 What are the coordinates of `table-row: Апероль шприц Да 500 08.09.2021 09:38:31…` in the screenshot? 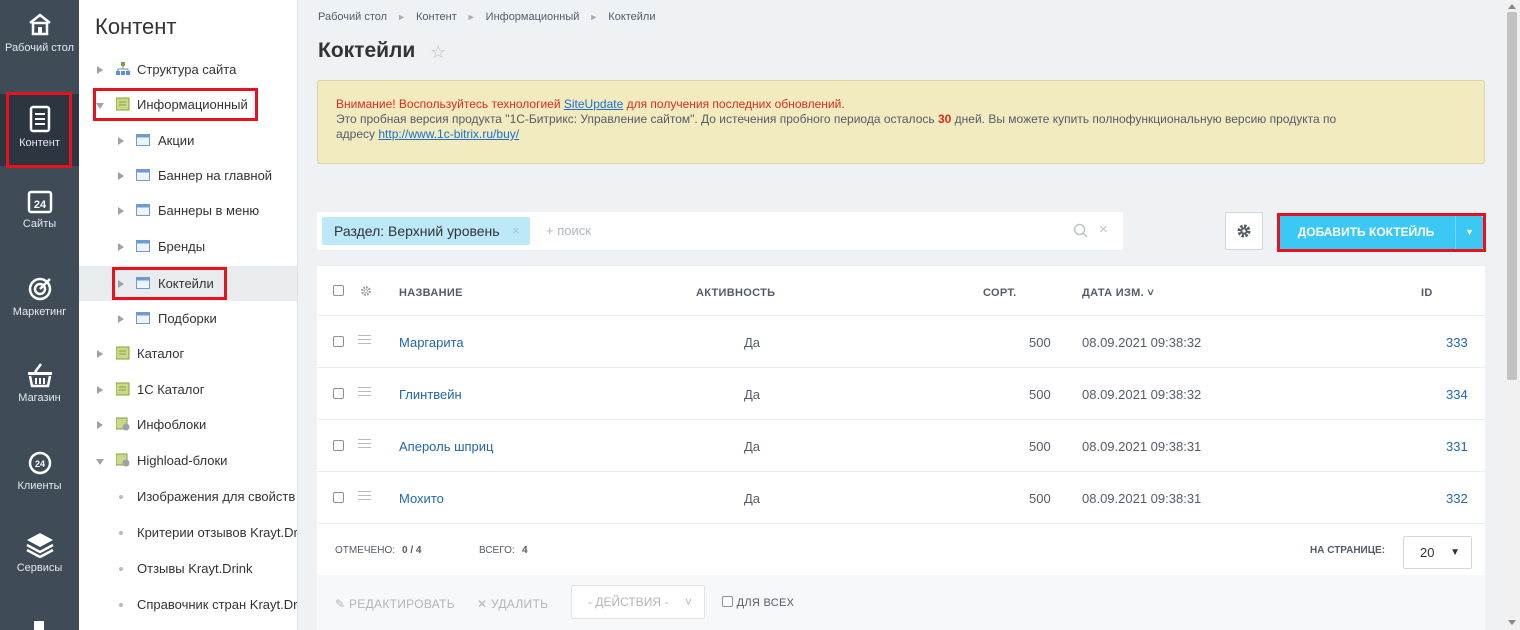 It's located at (901, 446).